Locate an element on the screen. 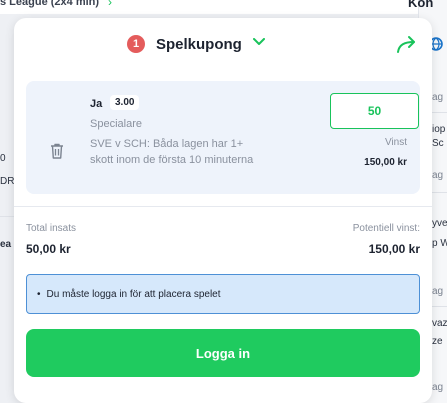 This screenshot has width=447, height=403. bet-market-type: Specialare is located at coordinates (116, 124).